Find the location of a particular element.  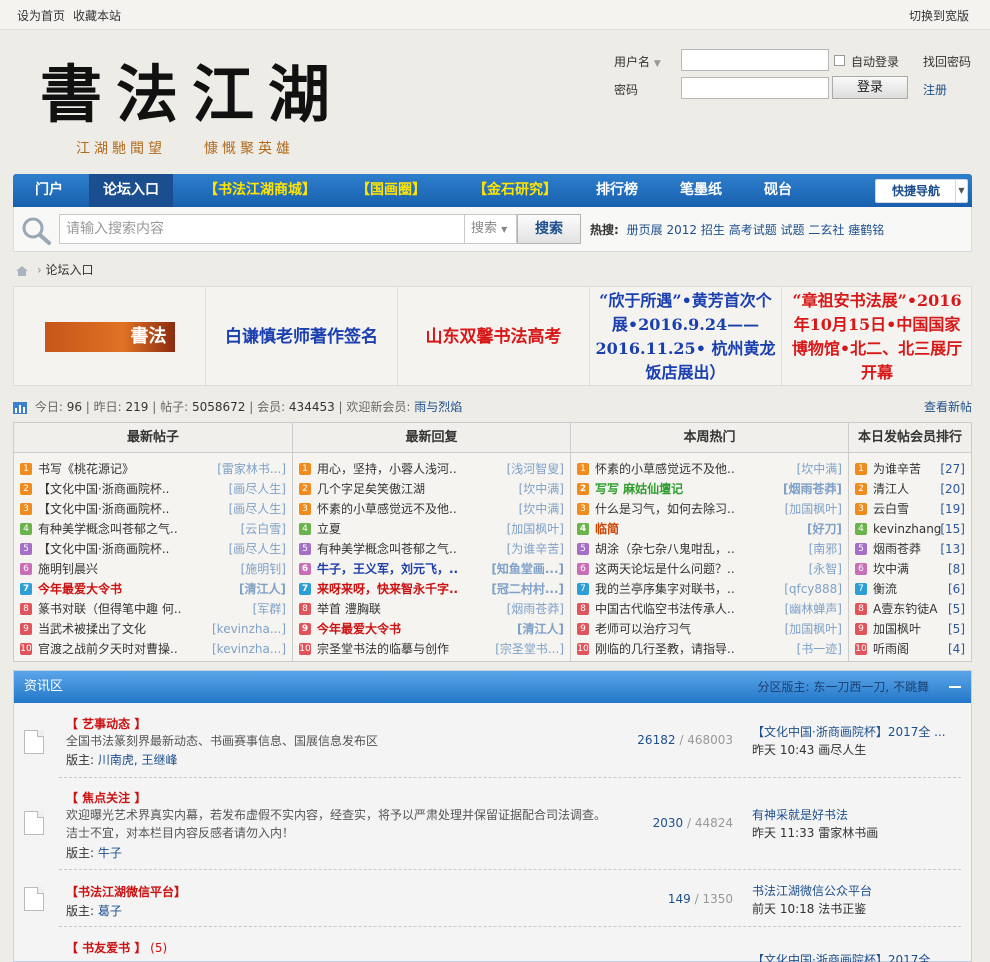

nav-shop: 【书法江湖商城】 is located at coordinates (260, 190).